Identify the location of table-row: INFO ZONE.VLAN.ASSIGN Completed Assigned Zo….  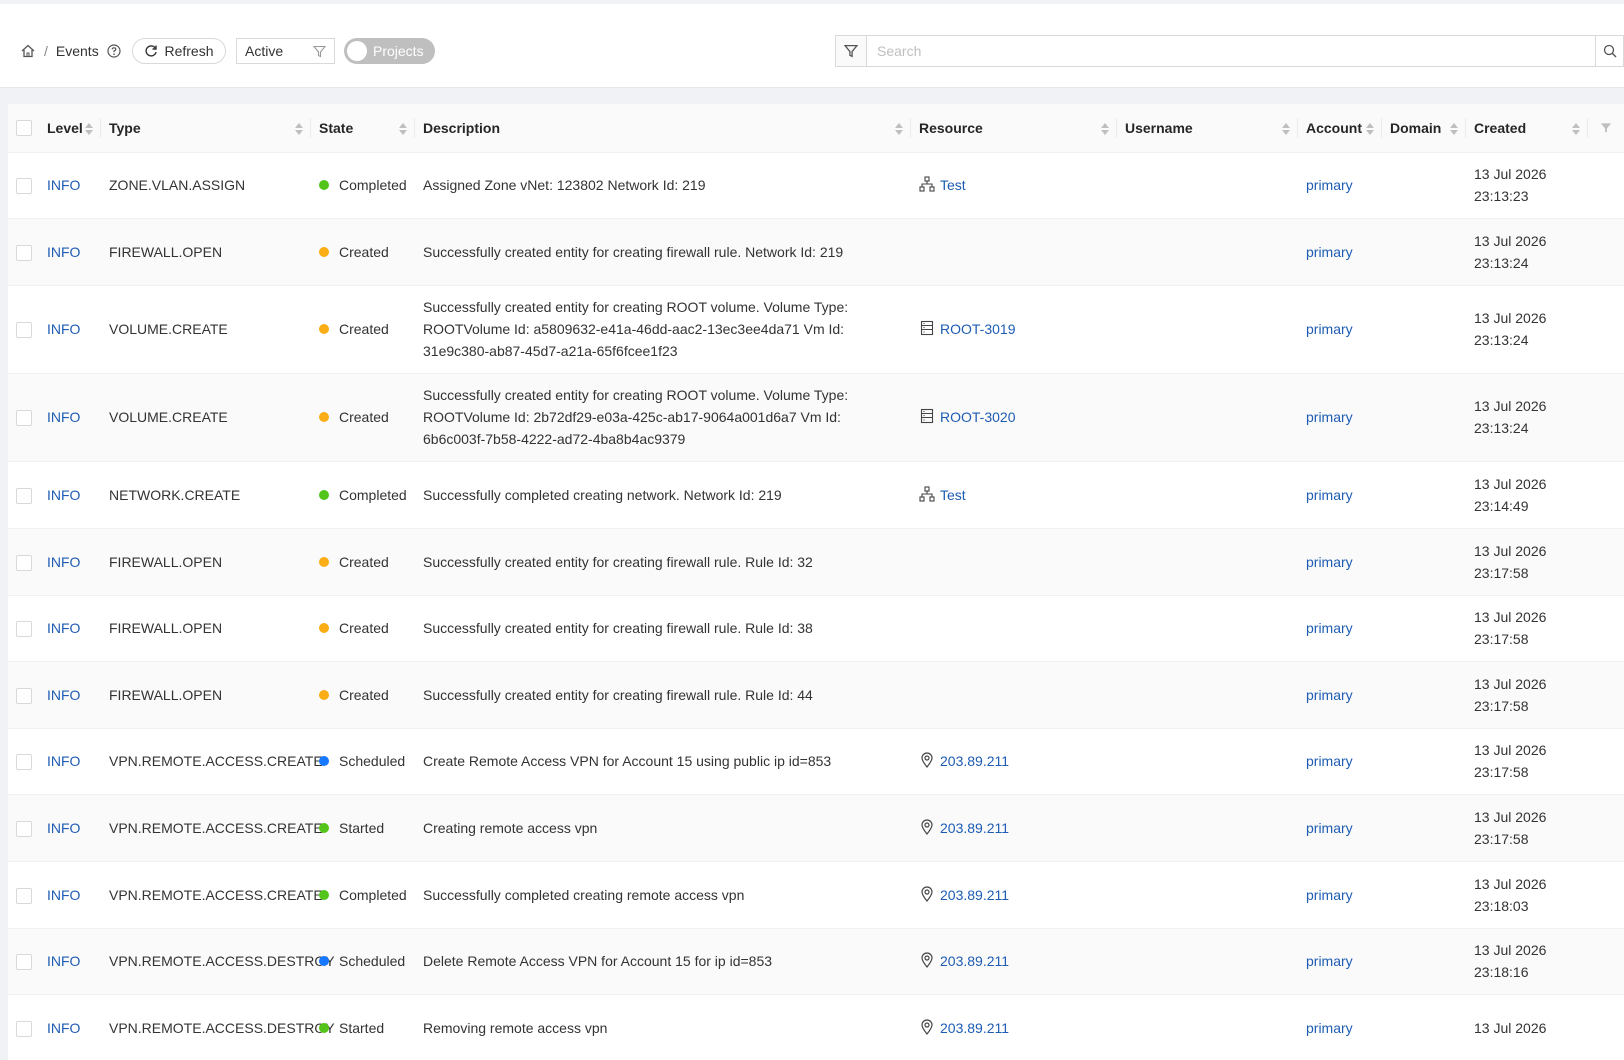
(816, 185).